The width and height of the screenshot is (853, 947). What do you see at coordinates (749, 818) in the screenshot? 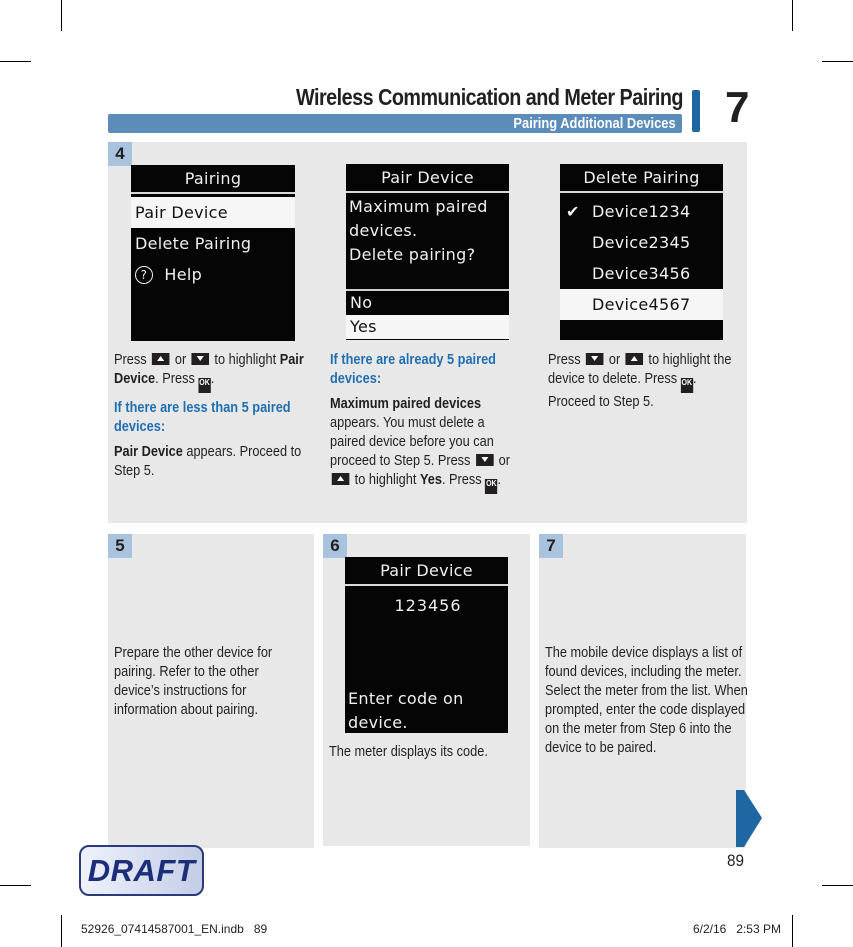
I see `next-page-arrow-icon` at bounding box center [749, 818].